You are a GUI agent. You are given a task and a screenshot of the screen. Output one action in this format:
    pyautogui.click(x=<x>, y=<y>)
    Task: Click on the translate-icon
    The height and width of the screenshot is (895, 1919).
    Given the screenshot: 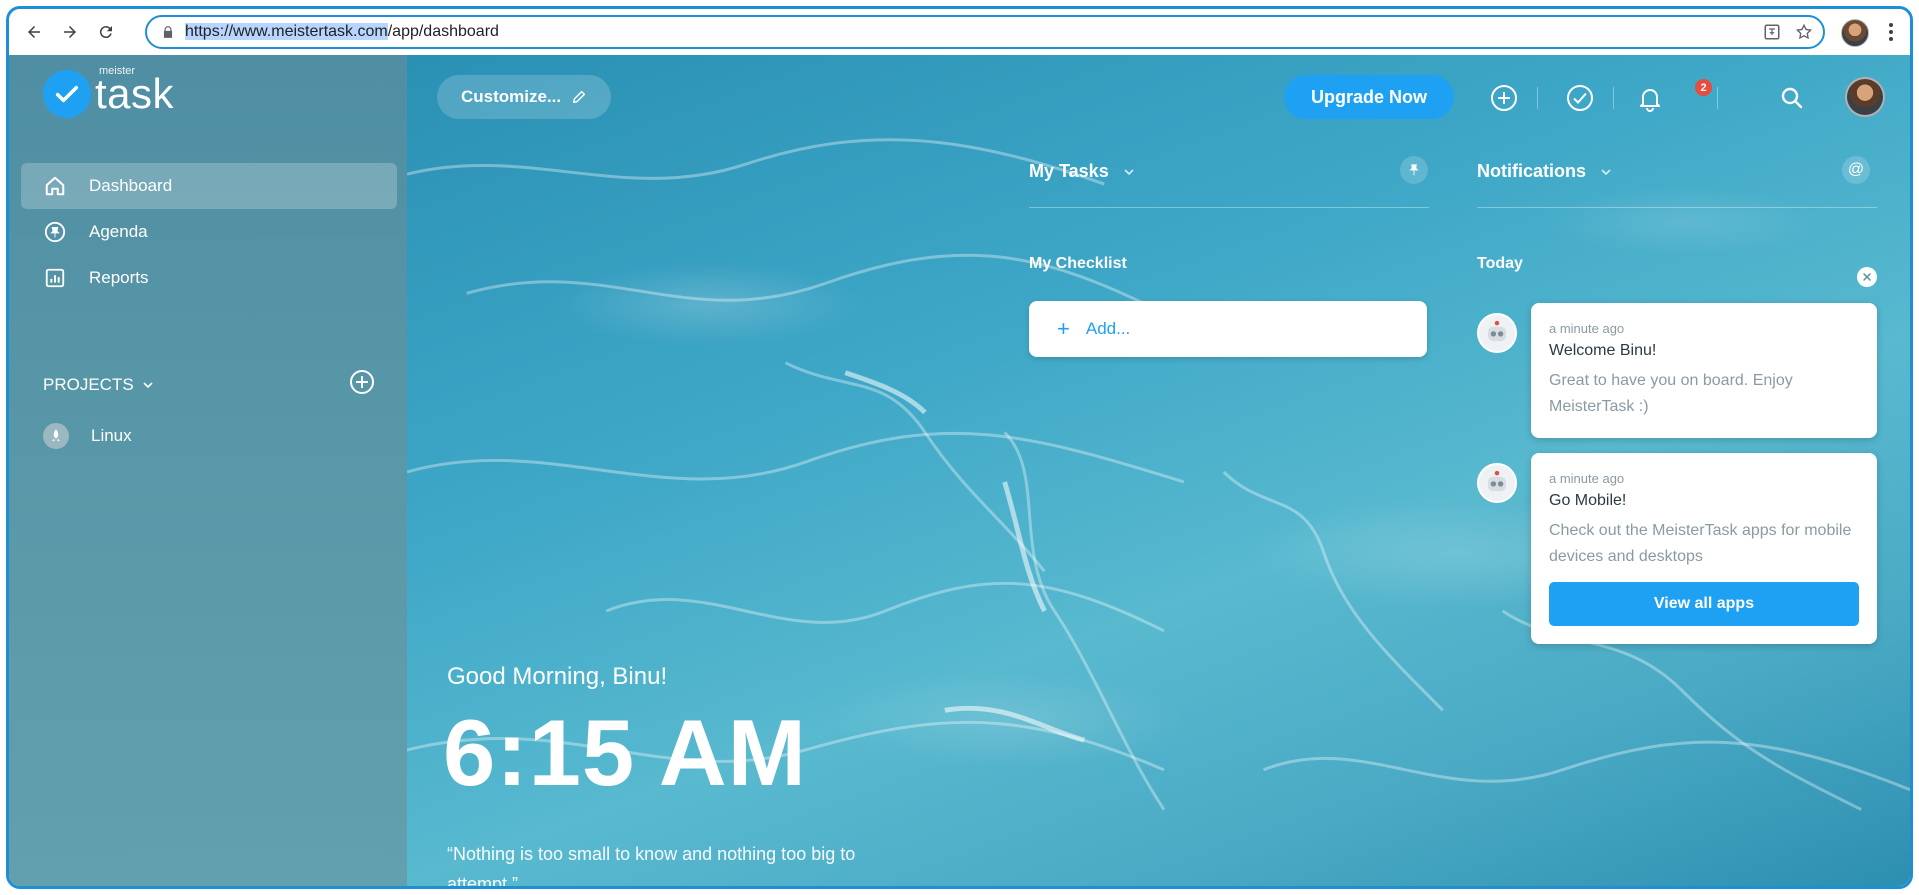 What is the action you would take?
    pyautogui.click(x=1772, y=32)
    